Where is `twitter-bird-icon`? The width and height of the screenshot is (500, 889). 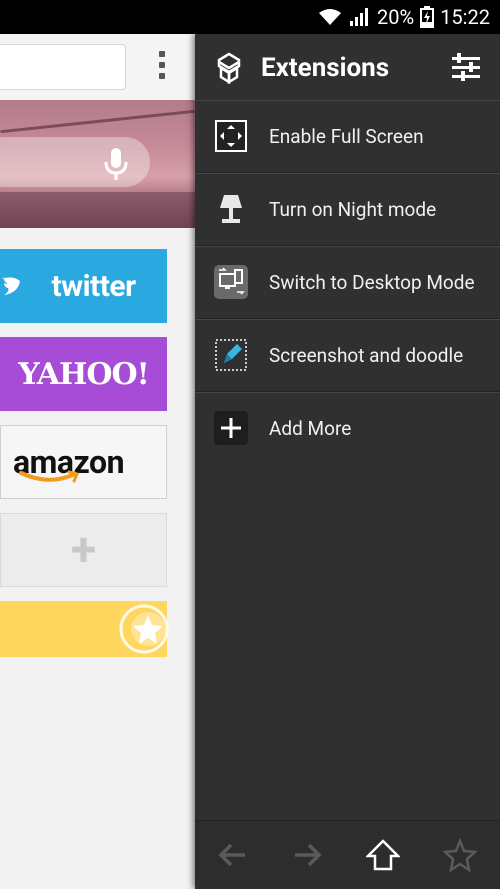
twitter-bird-icon is located at coordinates (11, 286).